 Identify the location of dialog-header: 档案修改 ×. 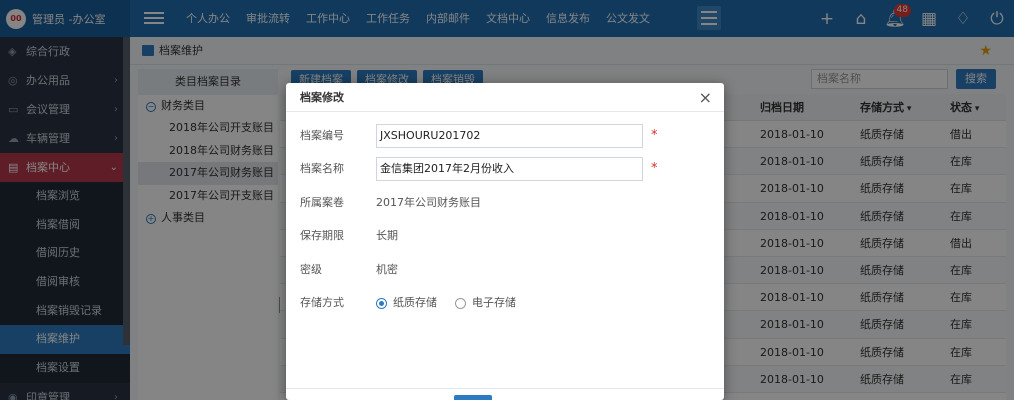
(505, 97).